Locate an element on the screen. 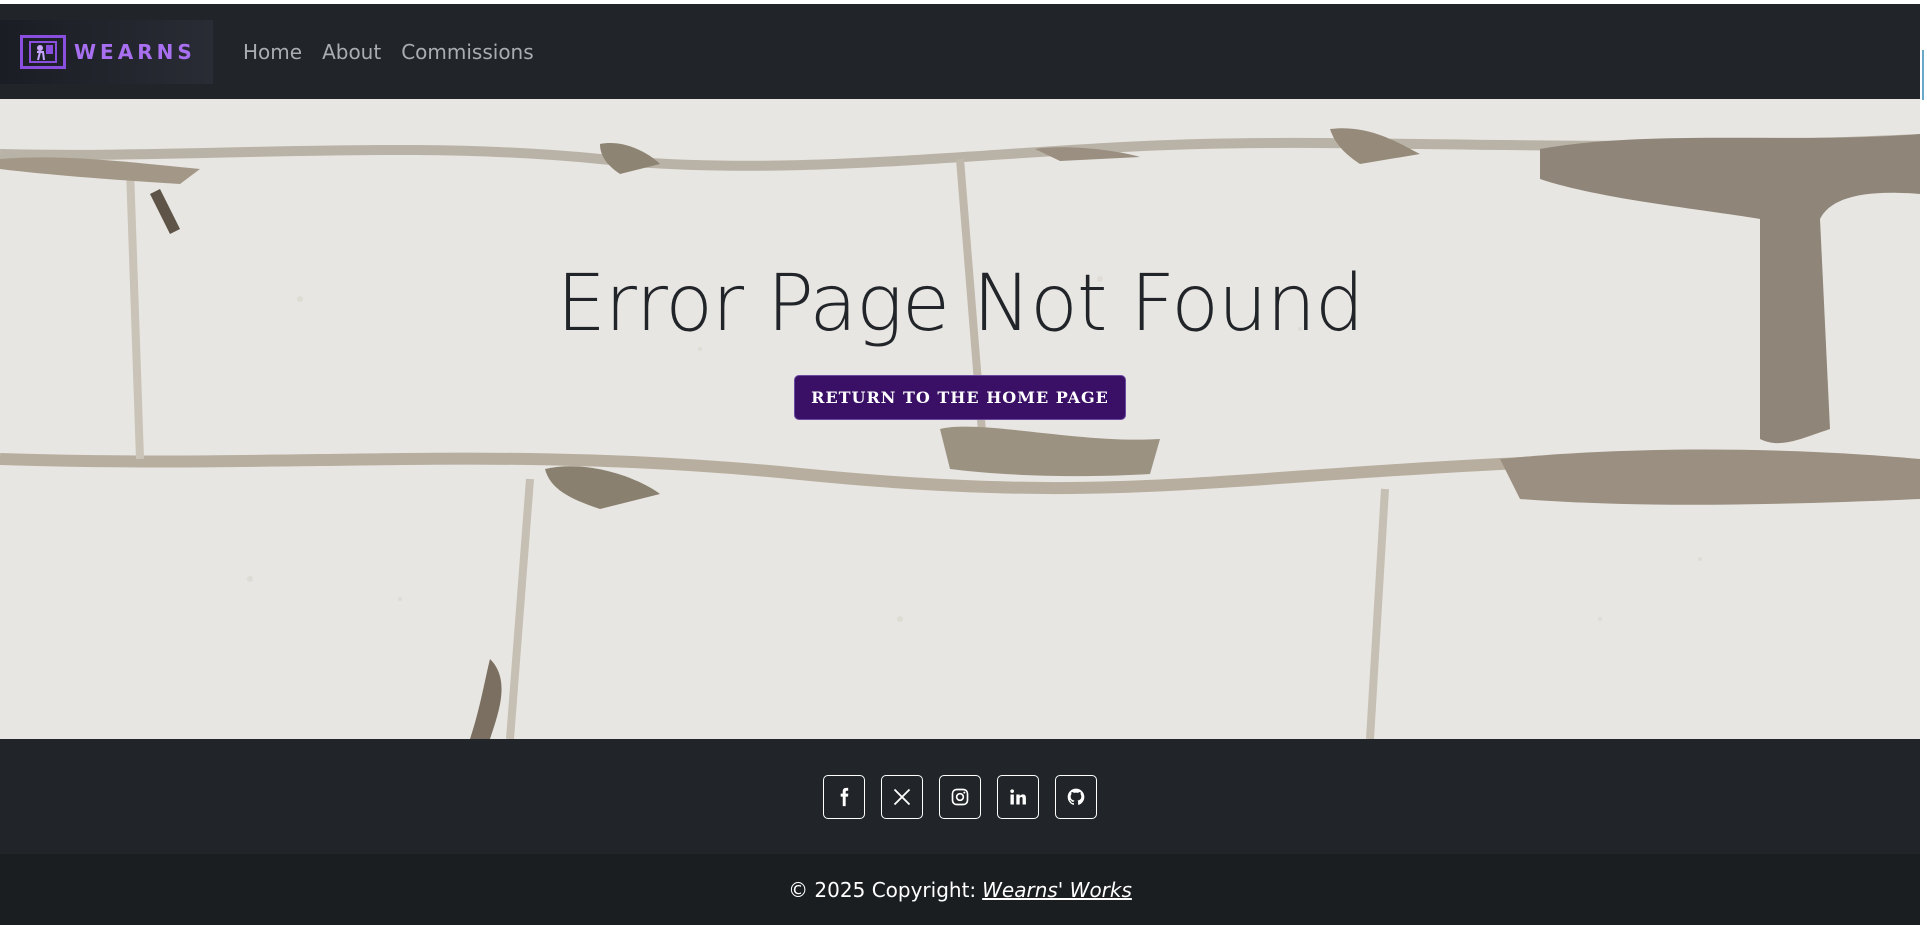 This screenshot has height=925, width=1927. linkedin-icon is located at coordinates (1018, 796).